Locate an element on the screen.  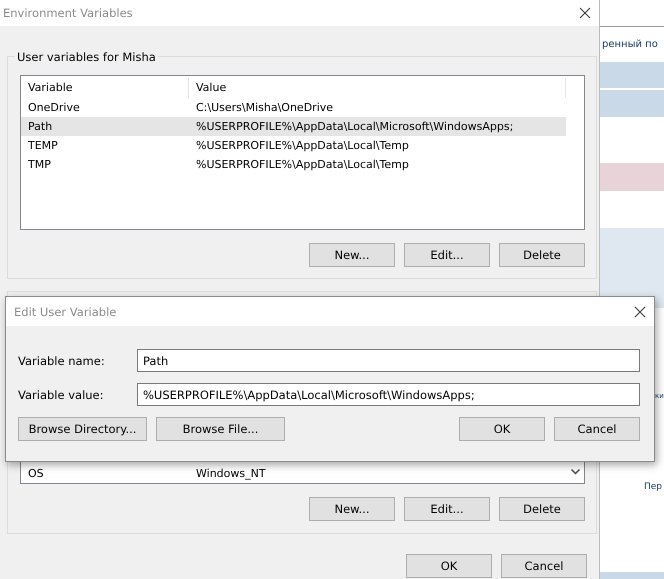
input-field: %USERPROFILE%\AppData\Local\Microsoft\WindowsApps; is located at coordinates (388, 394).